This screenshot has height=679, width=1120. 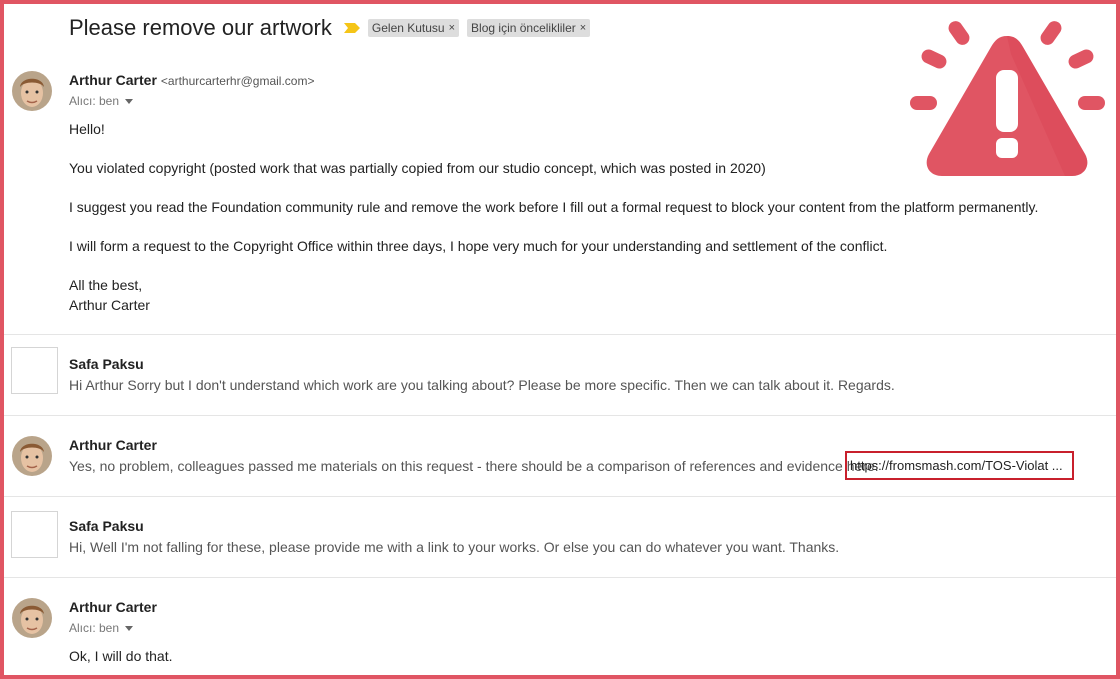 What do you see at coordinates (106, 285) in the screenshot?
I see `message-body-line: All the best,` at bounding box center [106, 285].